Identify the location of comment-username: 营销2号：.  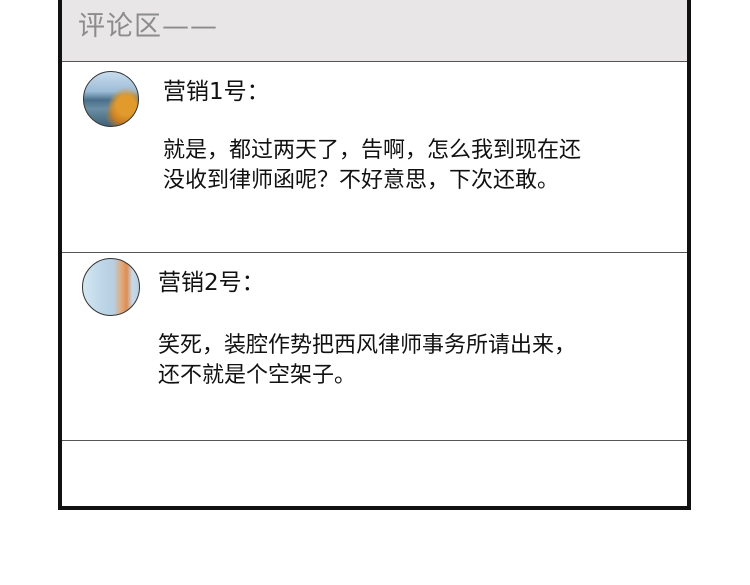
(211, 283).